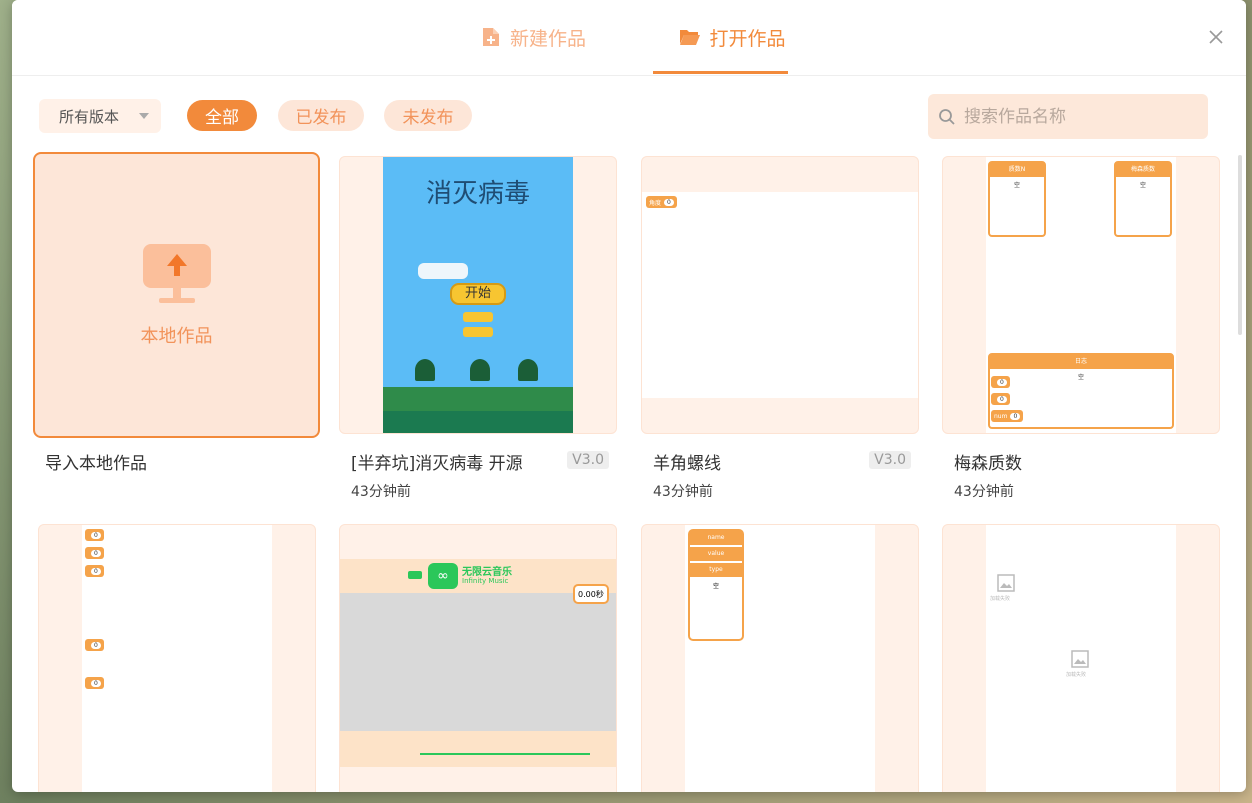 The image size is (1252, 803). I want to click on project-card: 质数N 空 梅森质数 空 日志 空 0 0 num 0 梅森质数 43分钟前, so click(1081, 328).